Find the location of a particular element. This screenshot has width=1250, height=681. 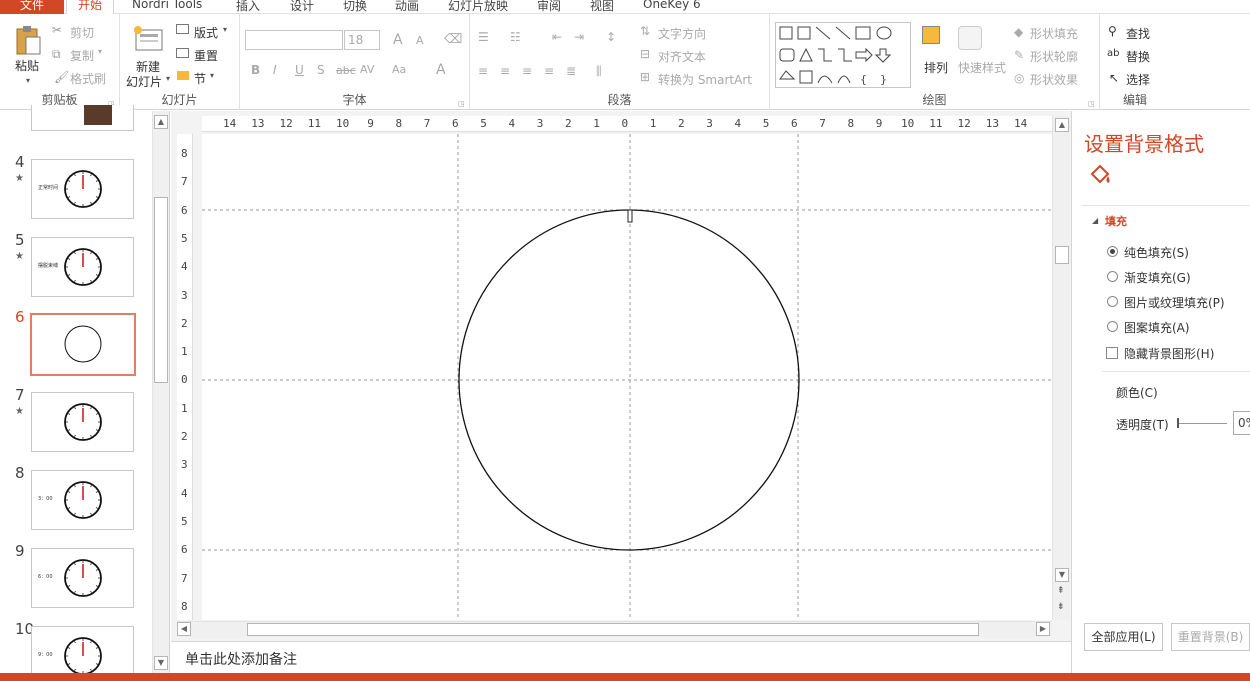

select-button: 选择 is located at coordinates (1138, 79).